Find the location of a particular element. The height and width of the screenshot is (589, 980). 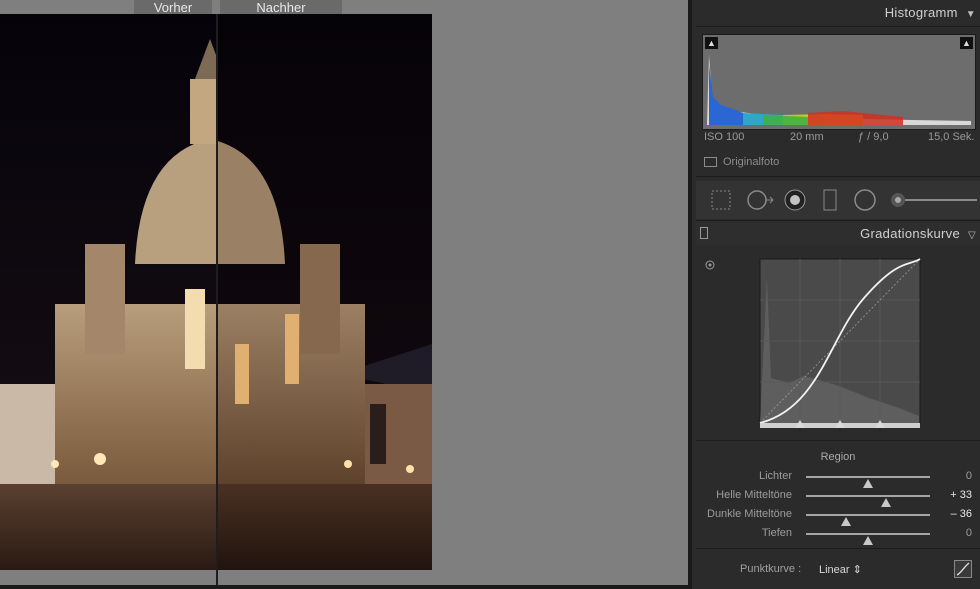

spot-removal-icon is located at coordinates (761, 200).